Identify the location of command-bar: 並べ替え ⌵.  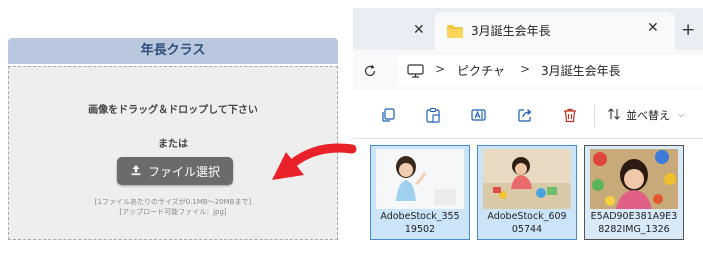
(528, 115).